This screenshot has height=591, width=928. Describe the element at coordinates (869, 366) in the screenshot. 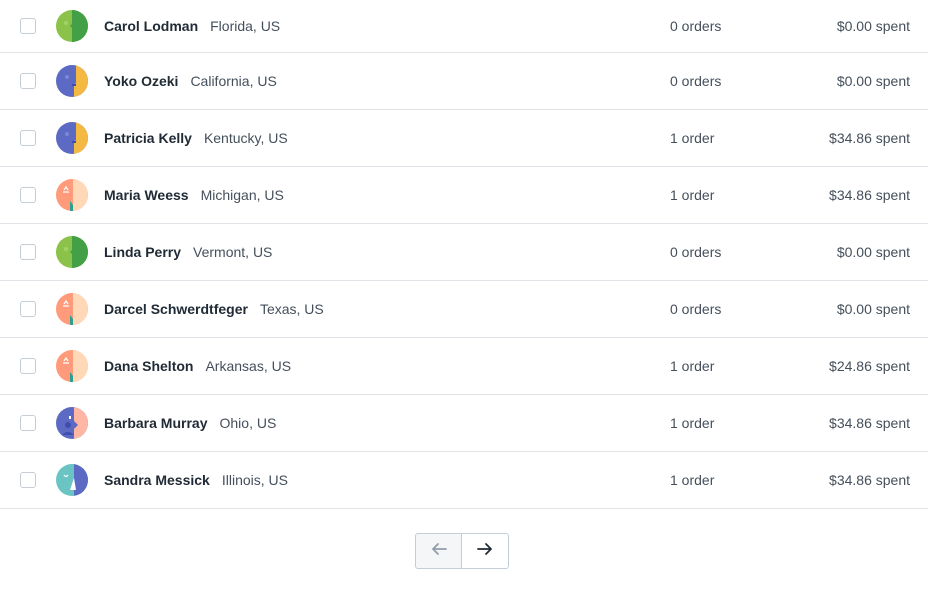

I see `amount-spent: $24.86 spent` at that location.